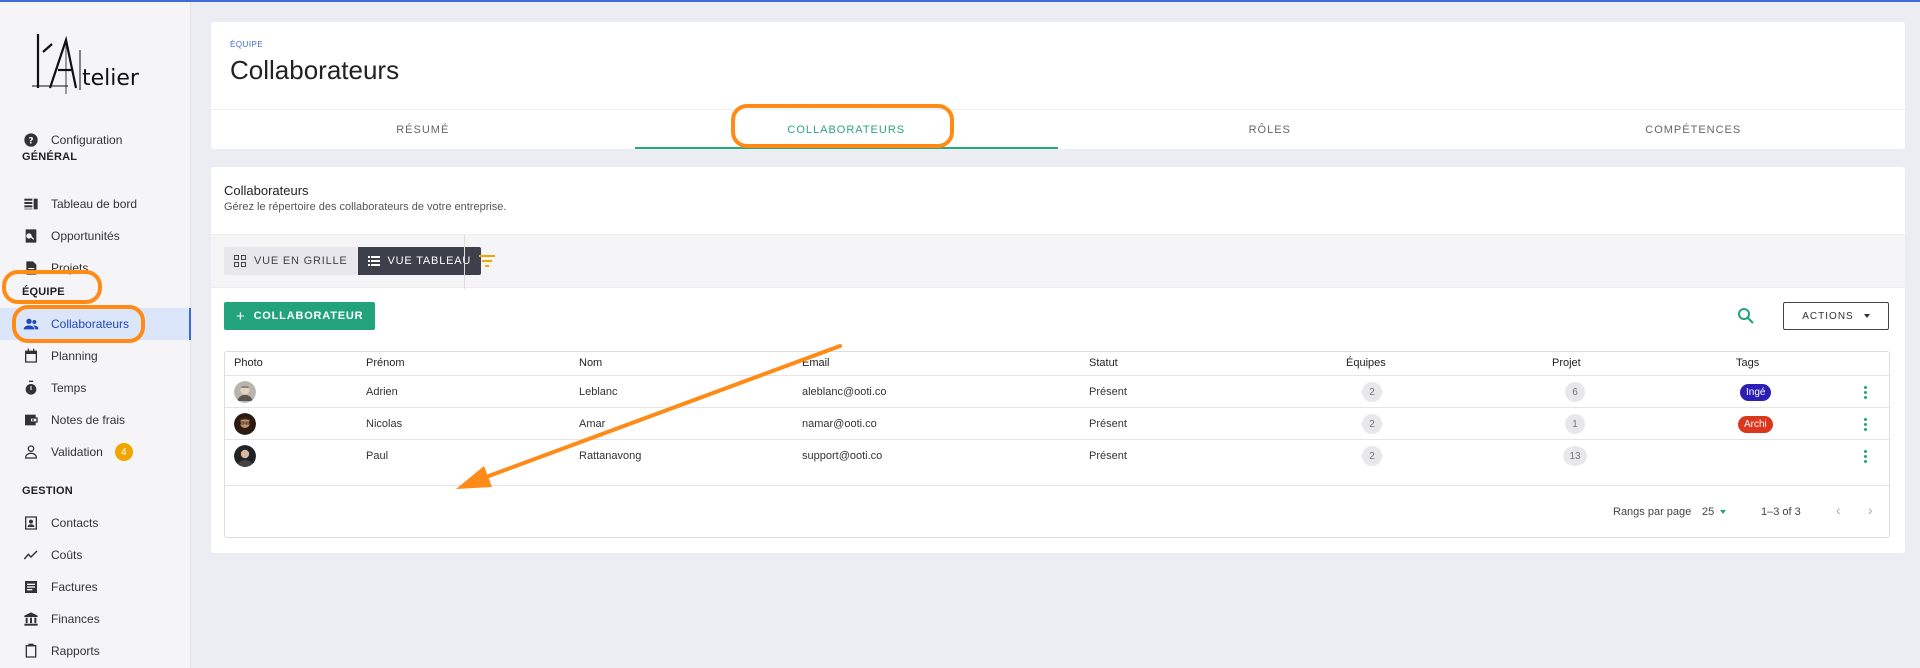  Describe the element at coordinates (1756, 392) in the screenshot. I see `tag-chip: Ingé` at that location.